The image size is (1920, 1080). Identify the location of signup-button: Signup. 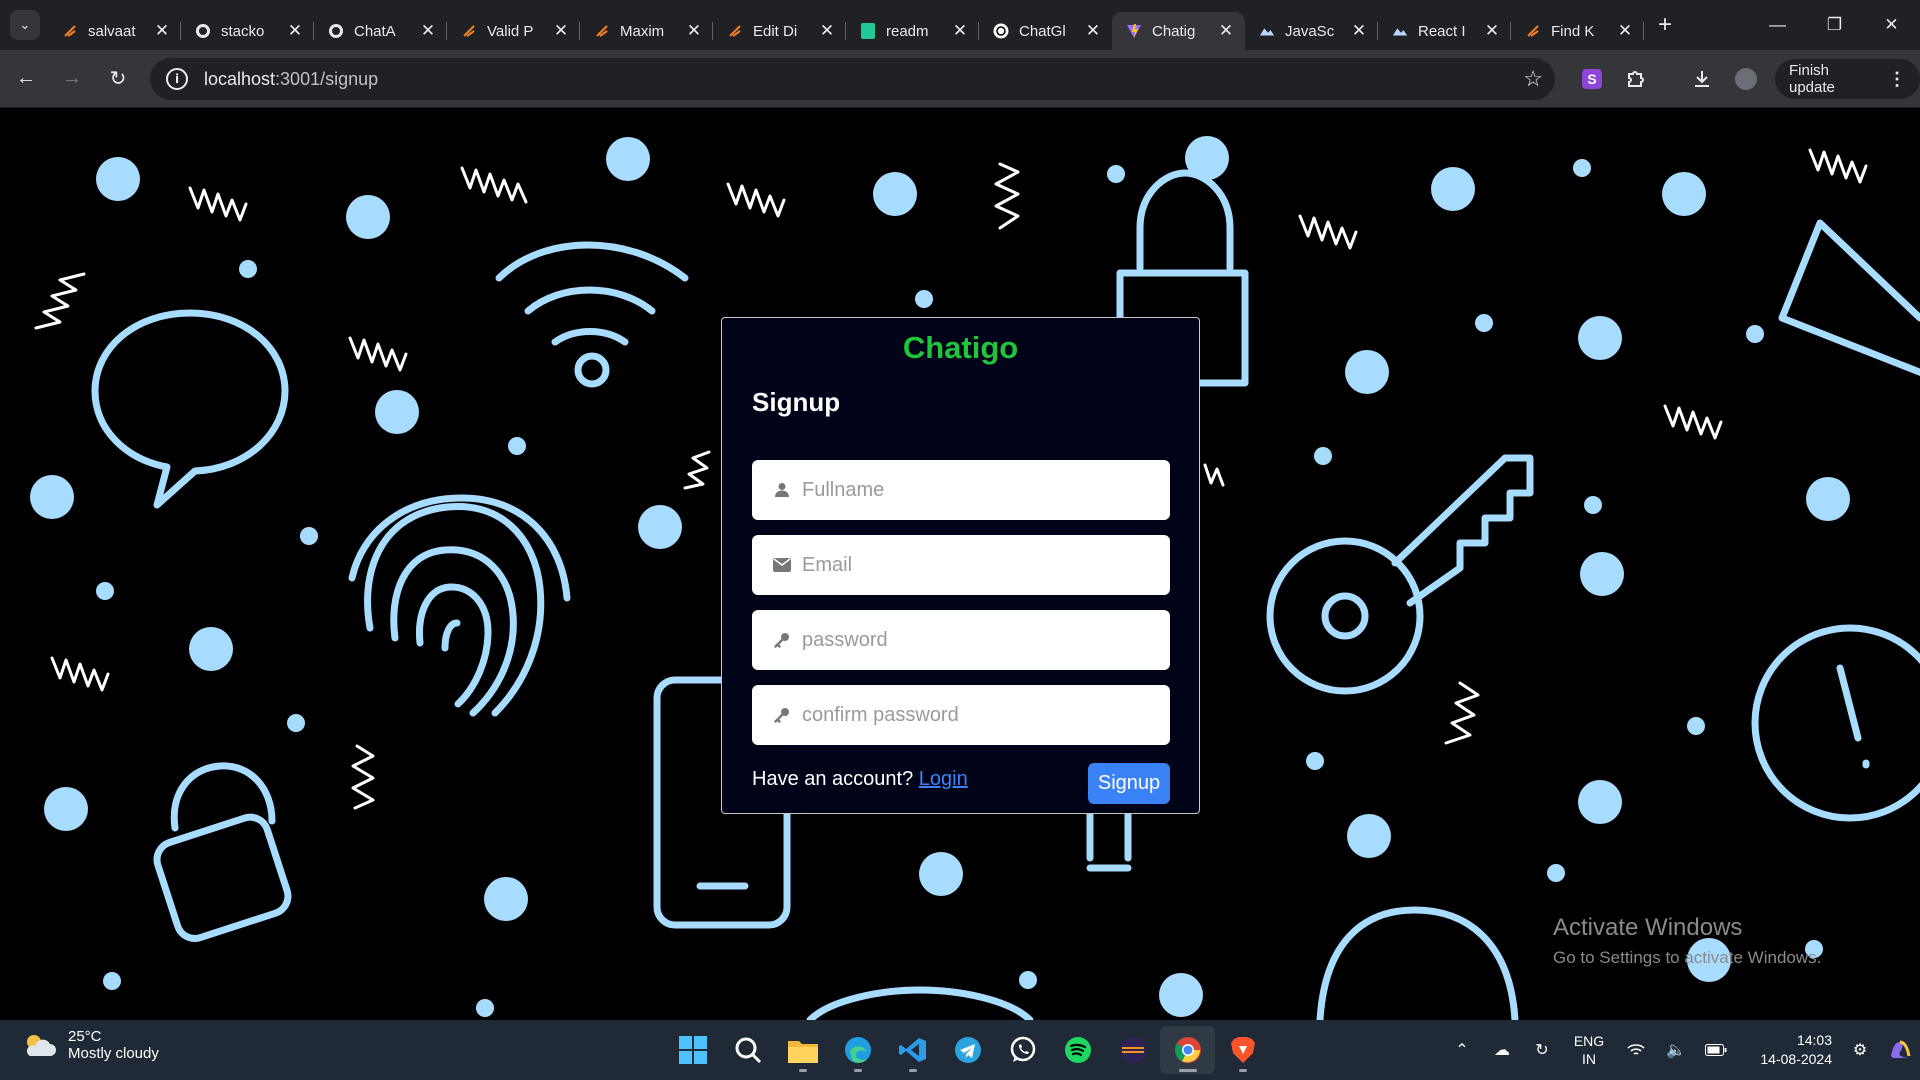
(1129, 783).